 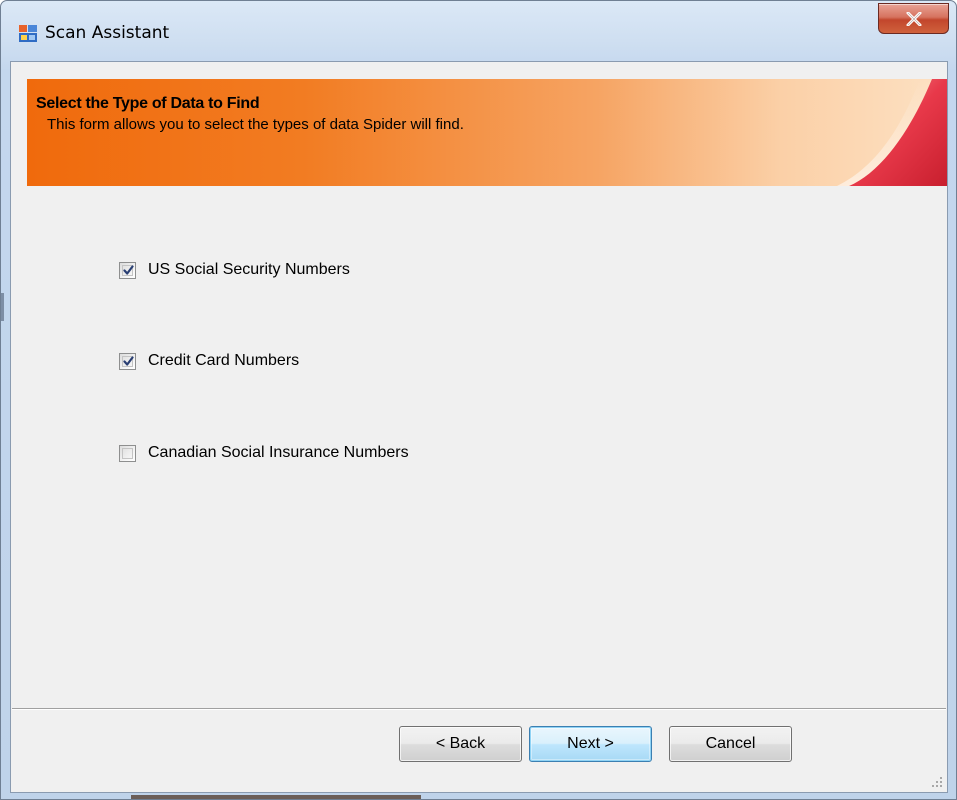 What do you see at coordinates (730, 744) in the screenshot?
I see `cancel-button: Cancel` at bounding box center [730, 744].